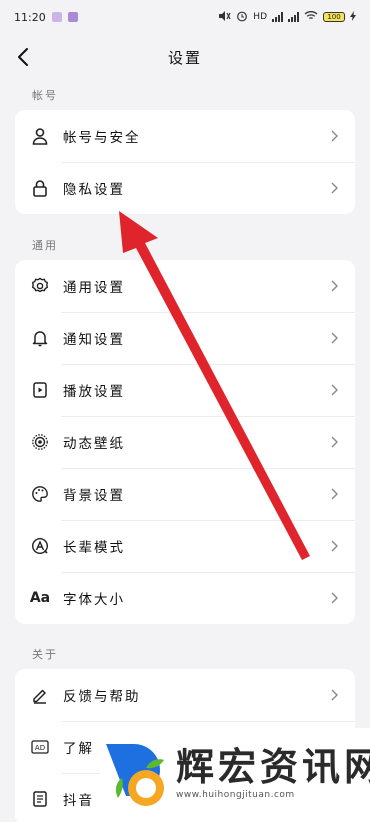 The image size is (370, 822). What do you see at coordinates (235, 795) in the screenshot?
I see `watermark-url: www.huihongjituan.com` at bounding box center [235, 795].